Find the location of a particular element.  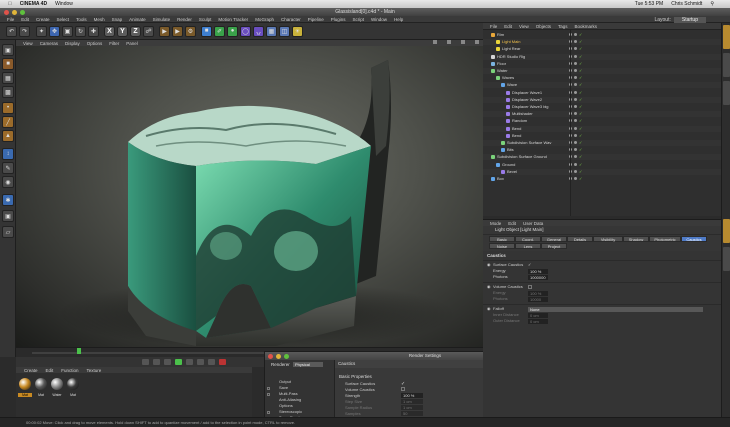

menu-window: Window is located at coordinates (379, 19).